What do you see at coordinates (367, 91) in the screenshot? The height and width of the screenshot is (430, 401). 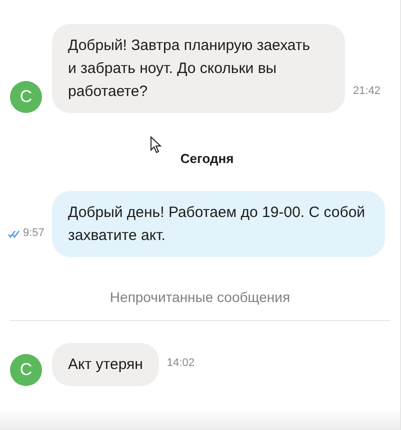 I see `message-time: 21:42` at bounding box center [367, 91].